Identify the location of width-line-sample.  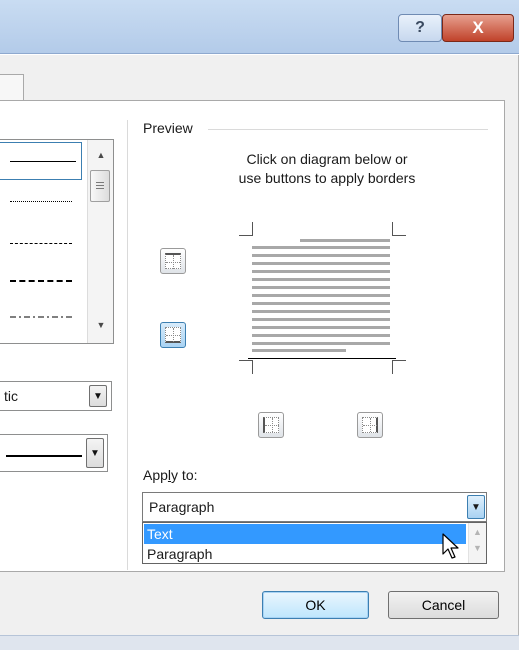
(44, 456).